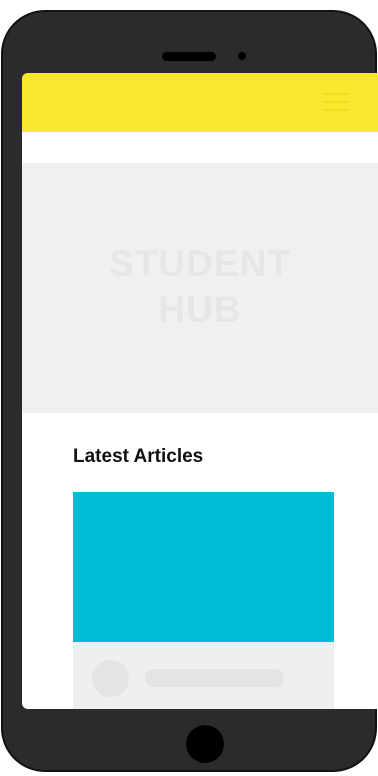 The width and height of the screenshot is (378, 776). What do you see at coordinates (189, 56) in the screenshot?
I see `speaker-slot` at bounding box center [189, 56].